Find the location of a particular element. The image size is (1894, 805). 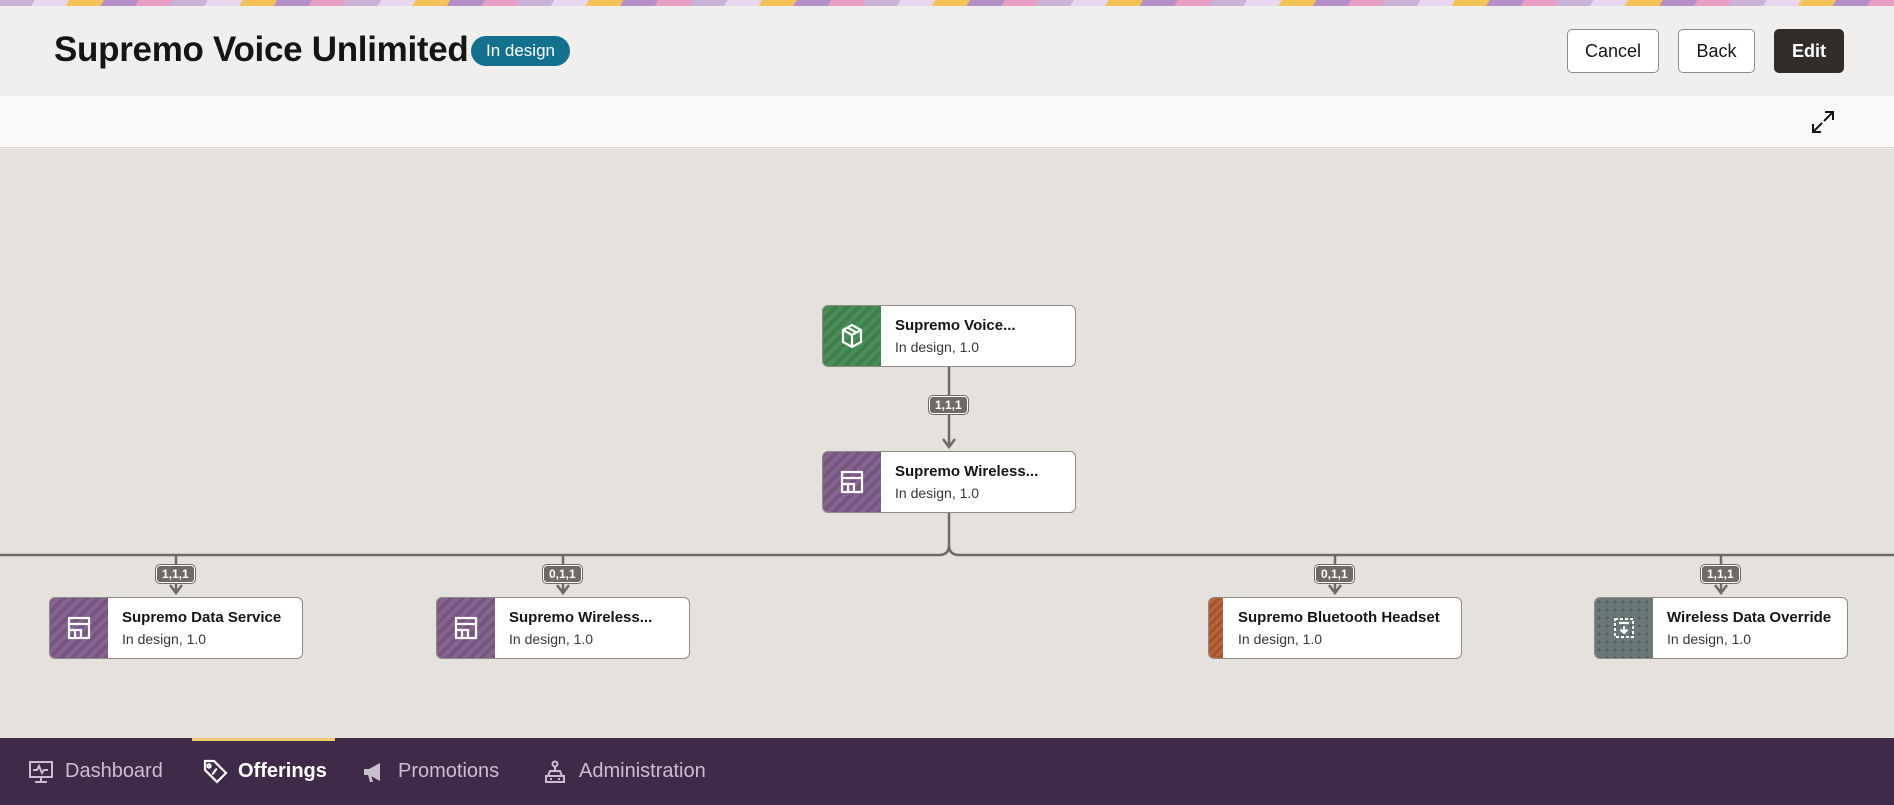

offering-node-leaf: Supremo Bluetooth Headset In design, 1.0 is located at coordinates (1335, 628).